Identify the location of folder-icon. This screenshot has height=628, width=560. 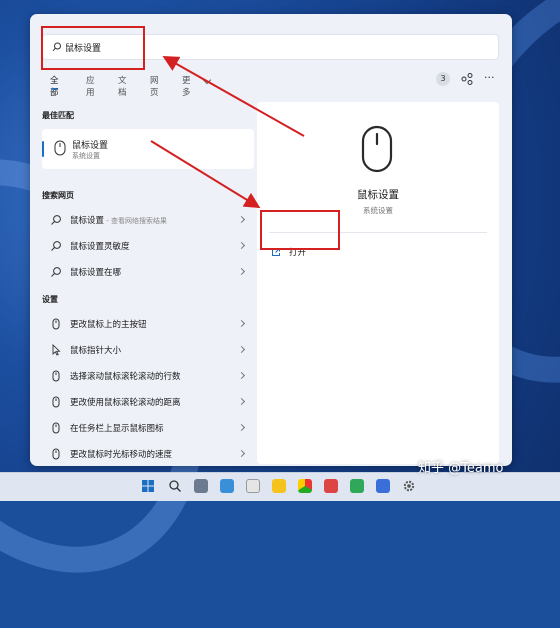
(279, 486).